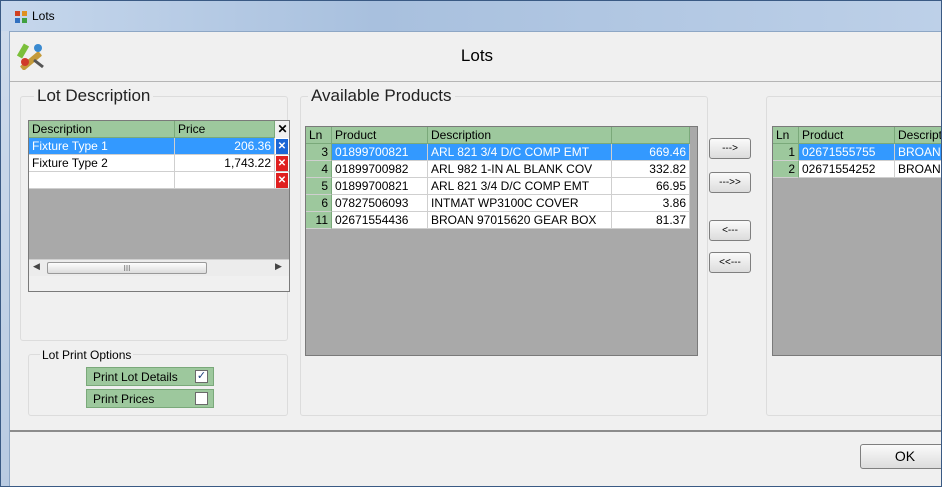 The width and height of the screenshot is (942, 487). Describe the element at coordinates (730, 230) in the screenshot. I see `move-one-left-button: <---` at that location.